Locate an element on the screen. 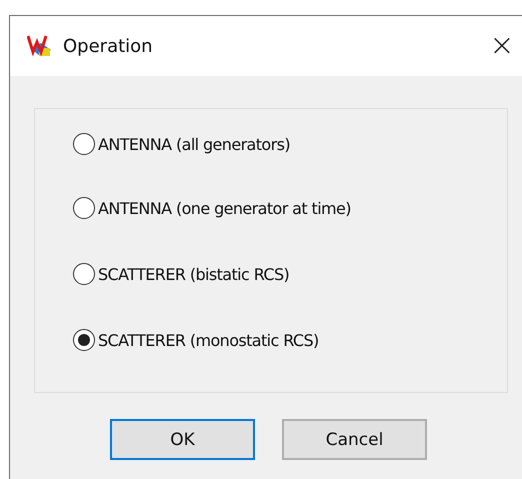 Image resolution: width=522 pixels, height=479 pixels. cancel-button: Cancel is located at coordinates (354, 439).